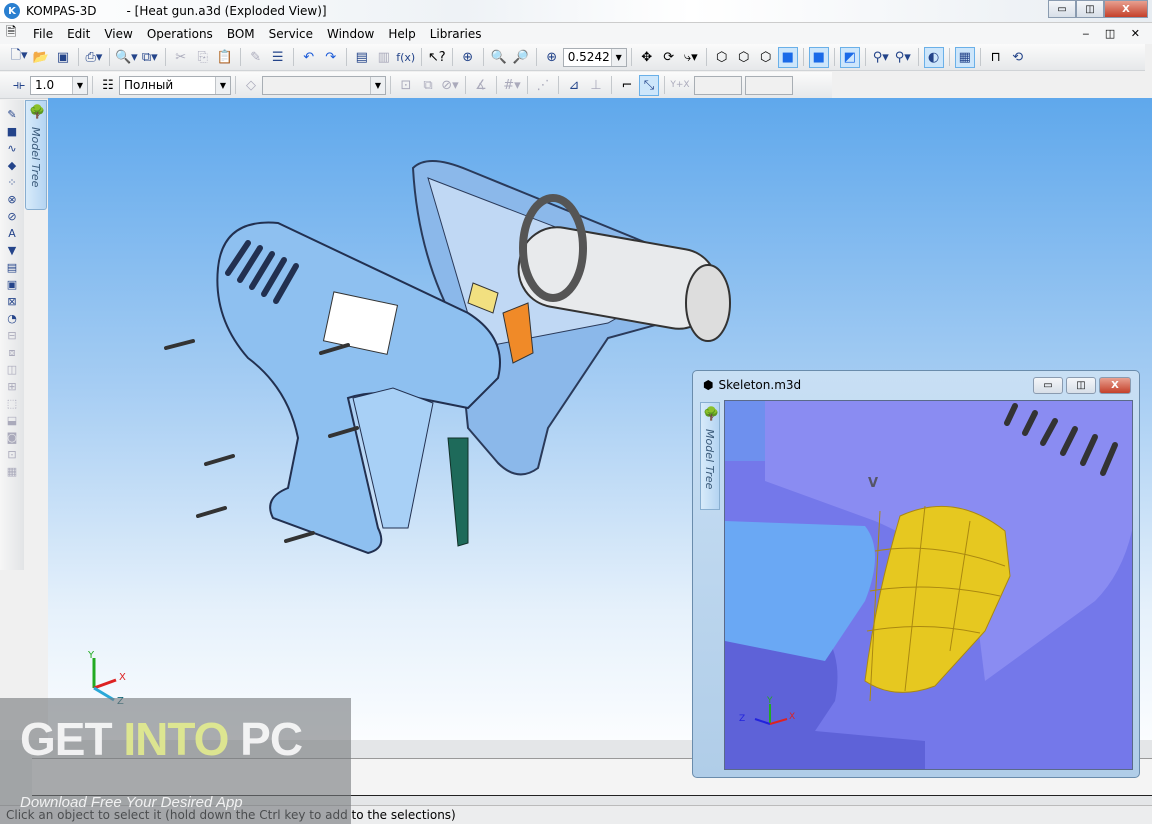  I want to click on tool-5-icon: ⬚, so click(12, 403).